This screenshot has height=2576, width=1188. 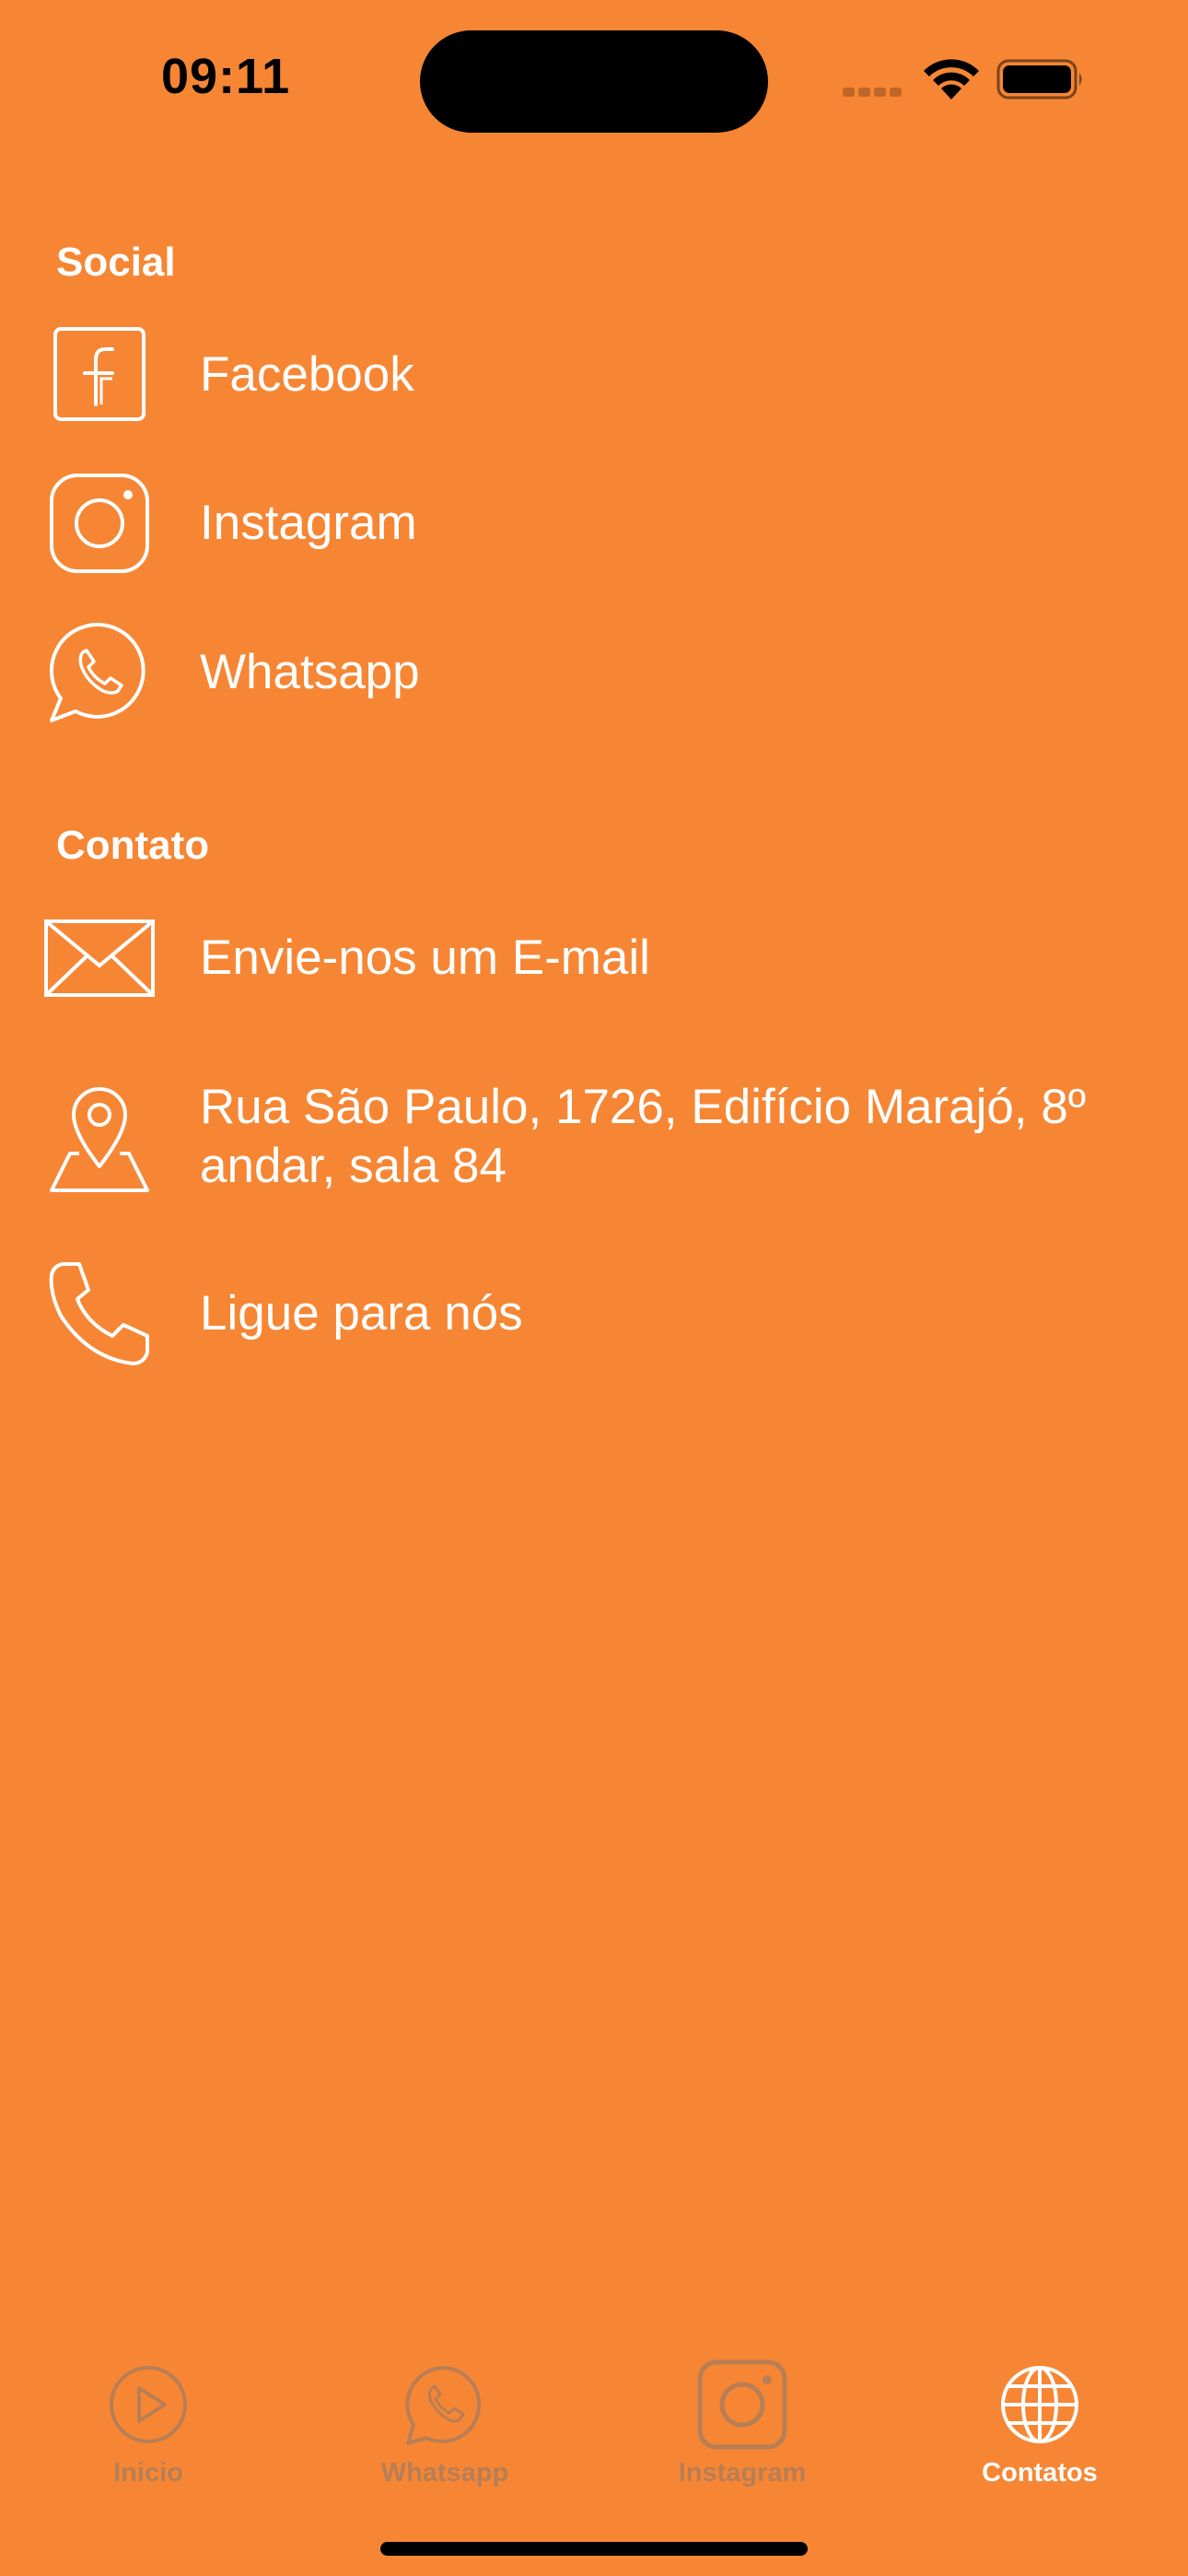 I want to click on dynamic-island, so click(x=594, y=81).